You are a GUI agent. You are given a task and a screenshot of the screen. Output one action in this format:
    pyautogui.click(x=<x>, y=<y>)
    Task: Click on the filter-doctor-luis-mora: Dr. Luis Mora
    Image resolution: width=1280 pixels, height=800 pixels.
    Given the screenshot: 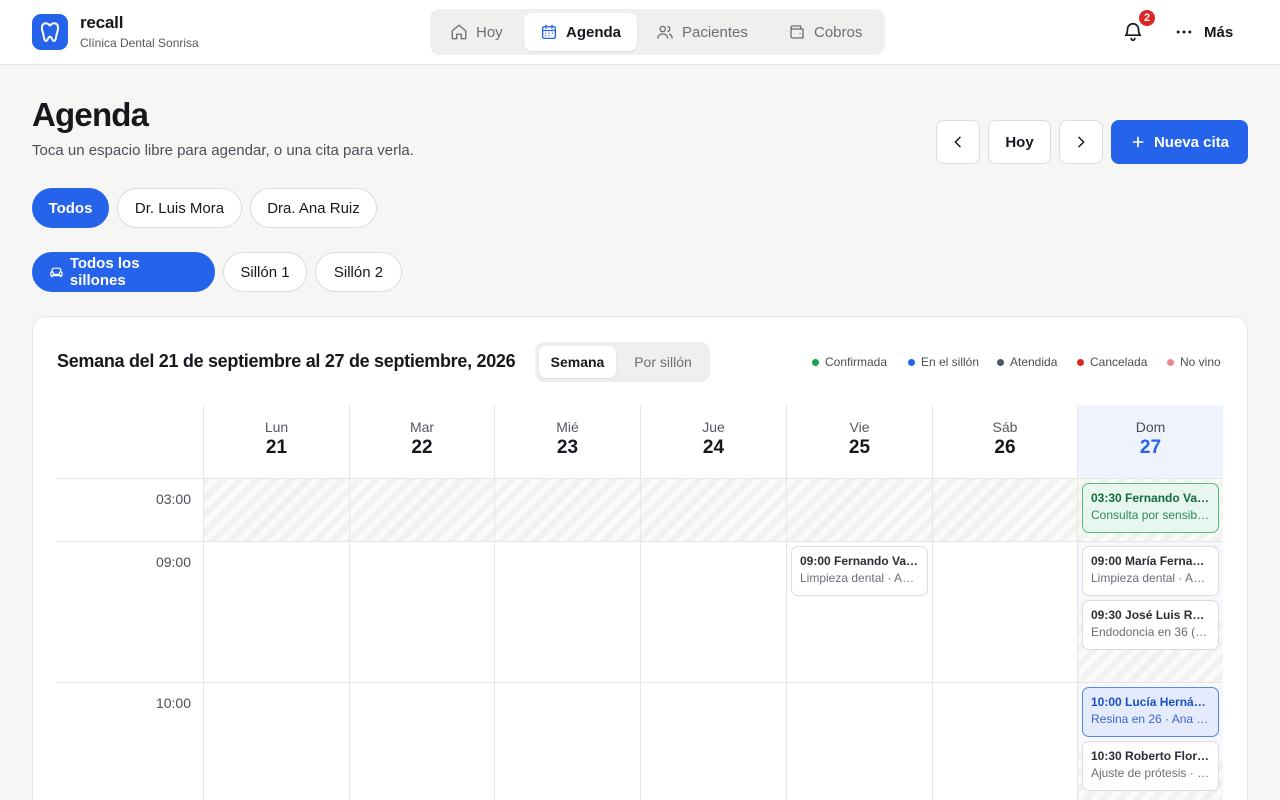 What is the action you would take?
    pyautogui.click(x=179, y=208)
    